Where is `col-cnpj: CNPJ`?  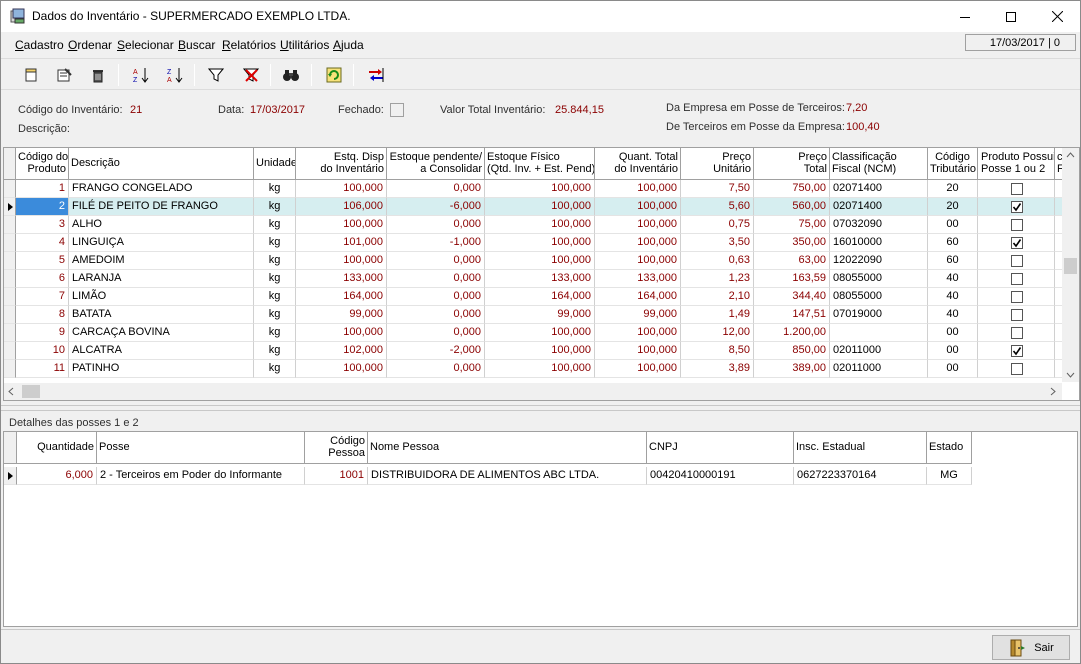 col-cnpj: CNPJ is located at coordinates (720, 448).